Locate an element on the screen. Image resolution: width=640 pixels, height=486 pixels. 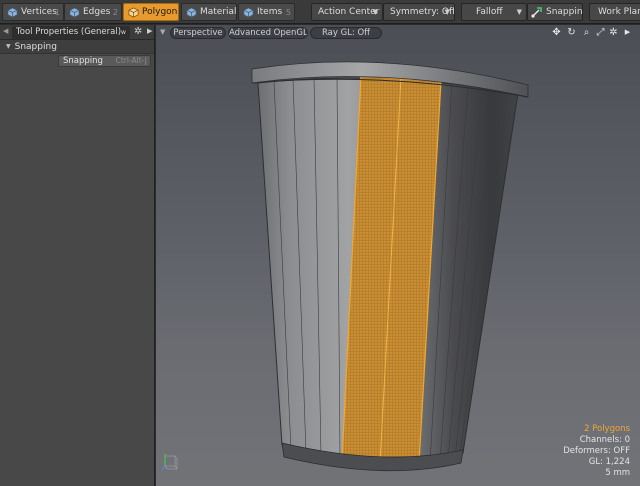
snapping-section-header: ▼ Snapping is located at coordinates (77, 47).